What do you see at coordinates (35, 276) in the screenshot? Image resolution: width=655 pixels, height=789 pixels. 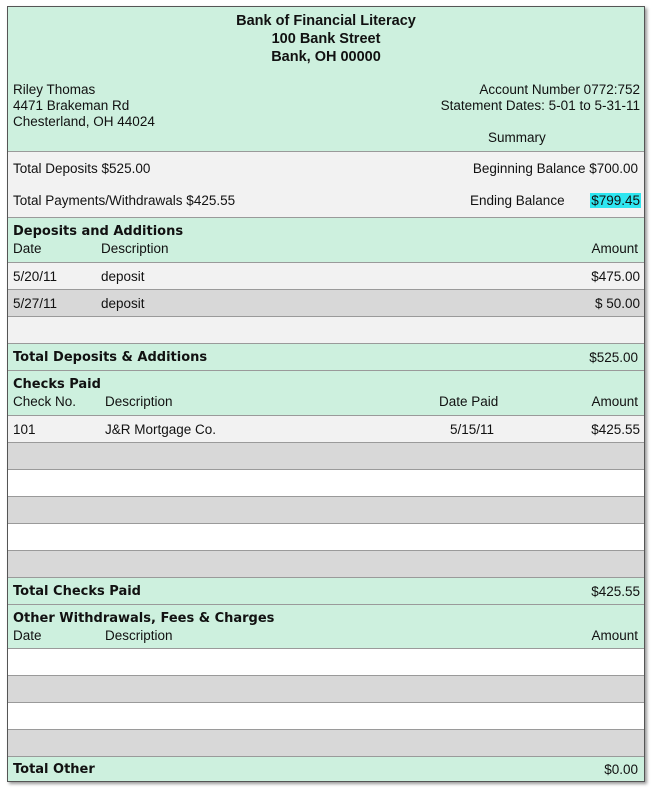 I see `deposit-date: 5/20/11` at bounding box center [35, 276].